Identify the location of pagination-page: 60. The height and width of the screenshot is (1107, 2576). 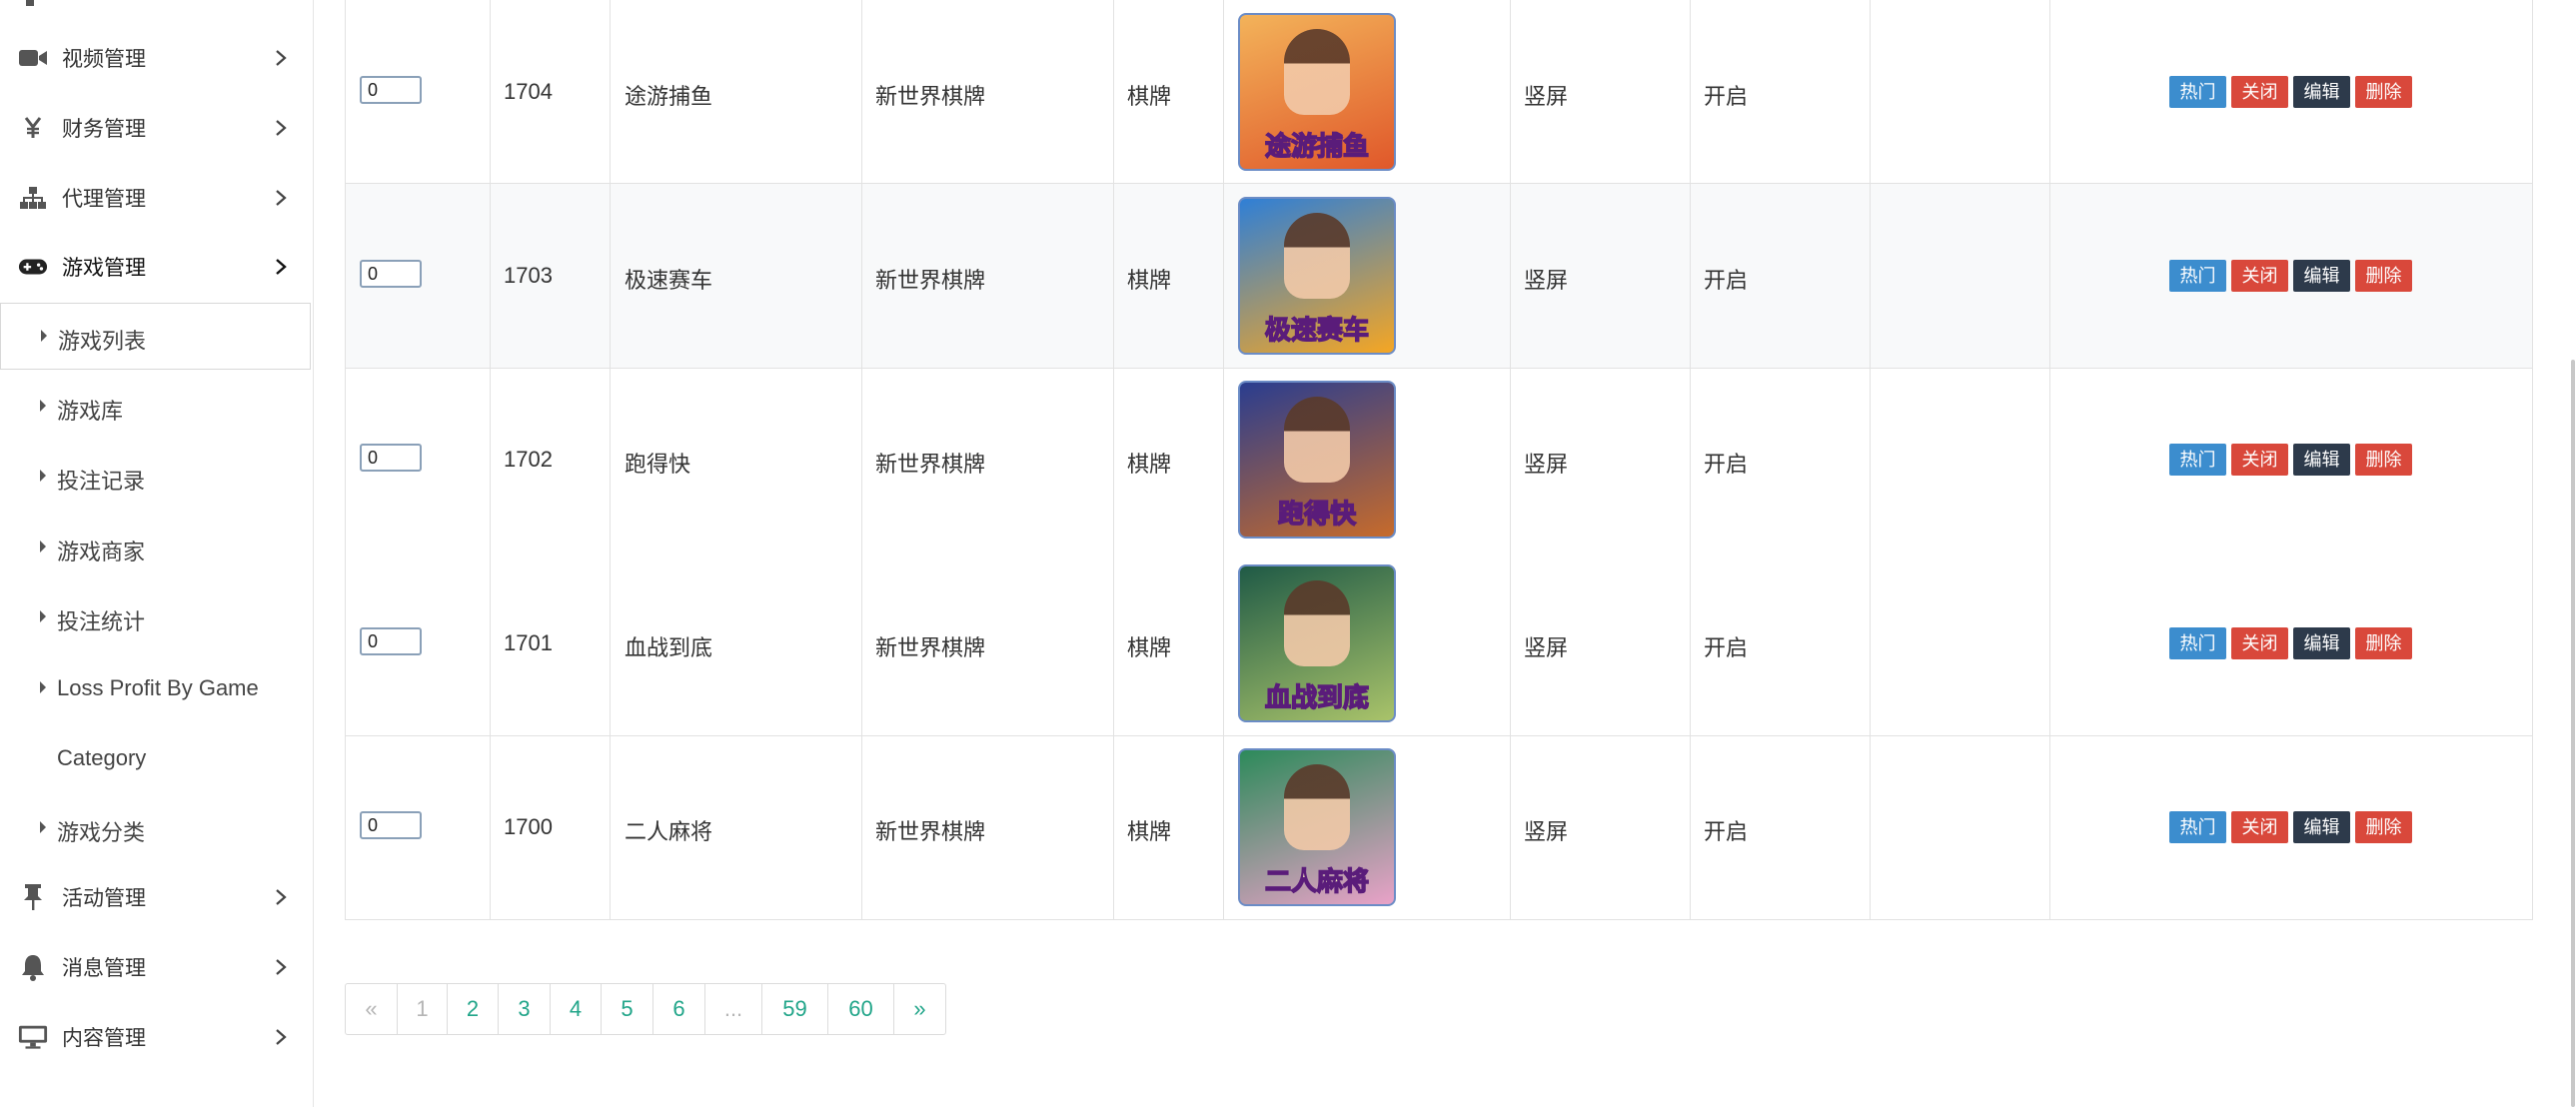
(861, 1009).